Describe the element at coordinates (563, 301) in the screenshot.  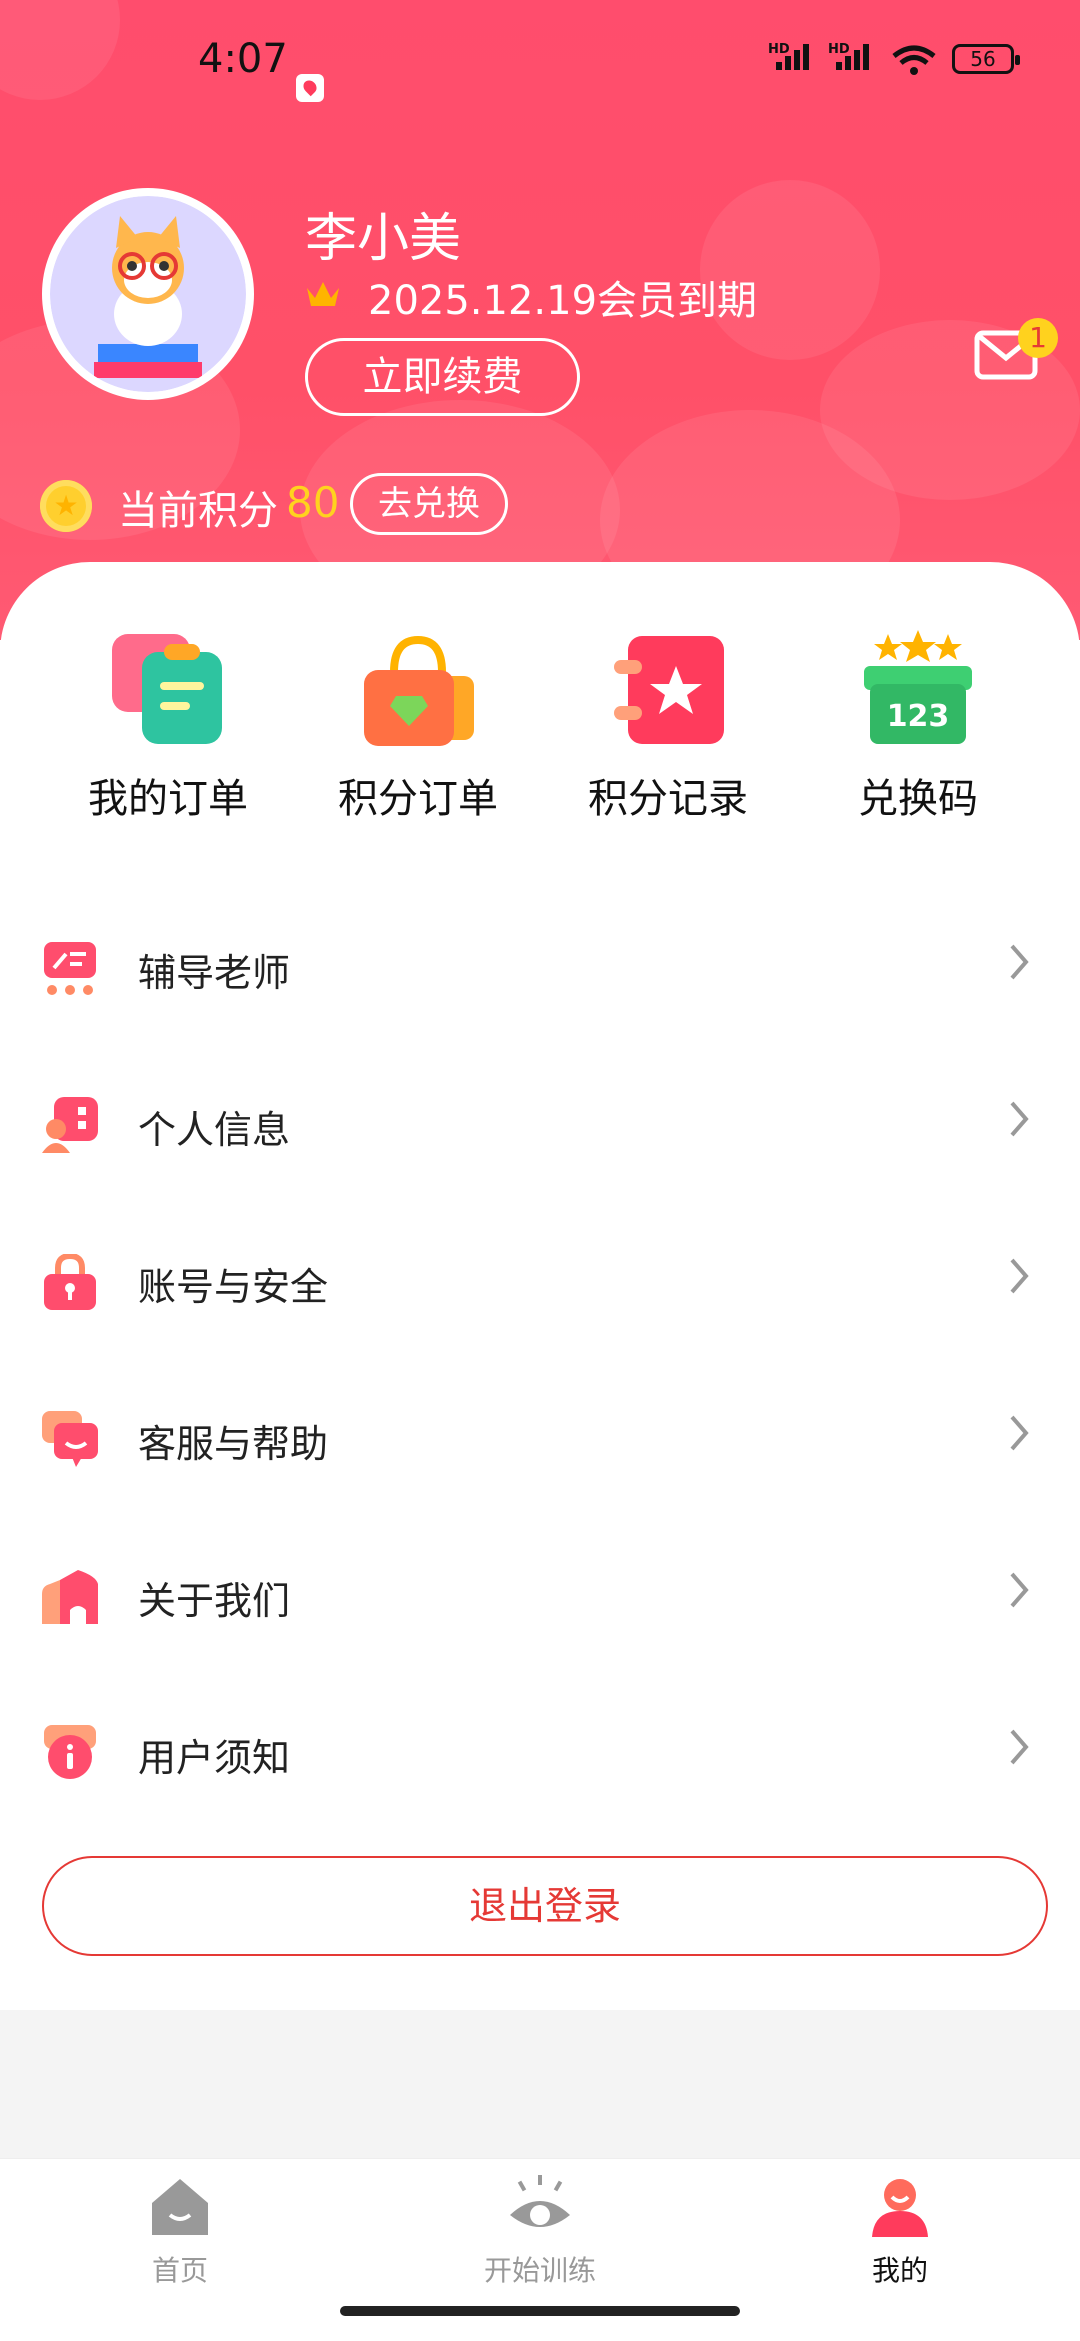
I see `membership-expiry: 2025.12.19会员到期` at that location.